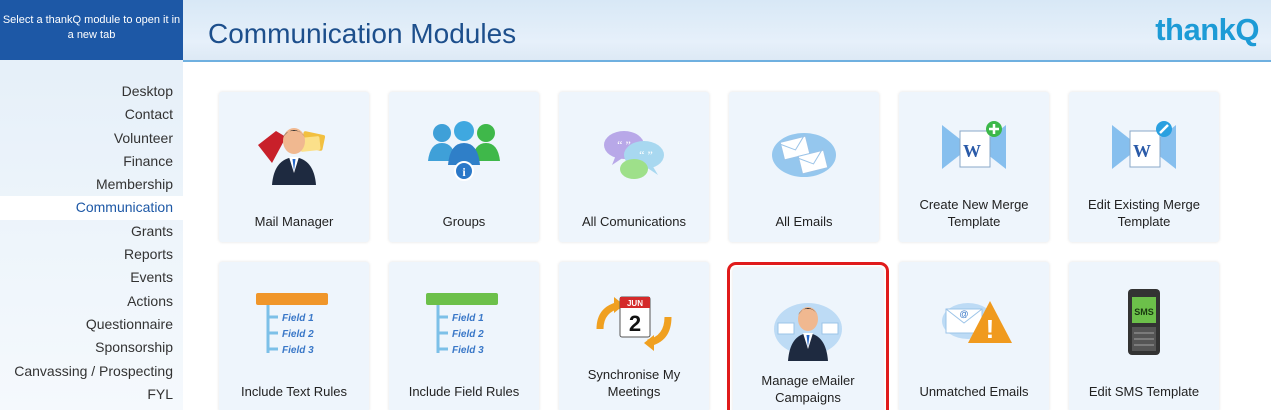 This screenshot has width=1271, height=410. Describe the element at coordinates (464, 391) in the screenshot. I see `tile-label: Include Field Rules` at that location.